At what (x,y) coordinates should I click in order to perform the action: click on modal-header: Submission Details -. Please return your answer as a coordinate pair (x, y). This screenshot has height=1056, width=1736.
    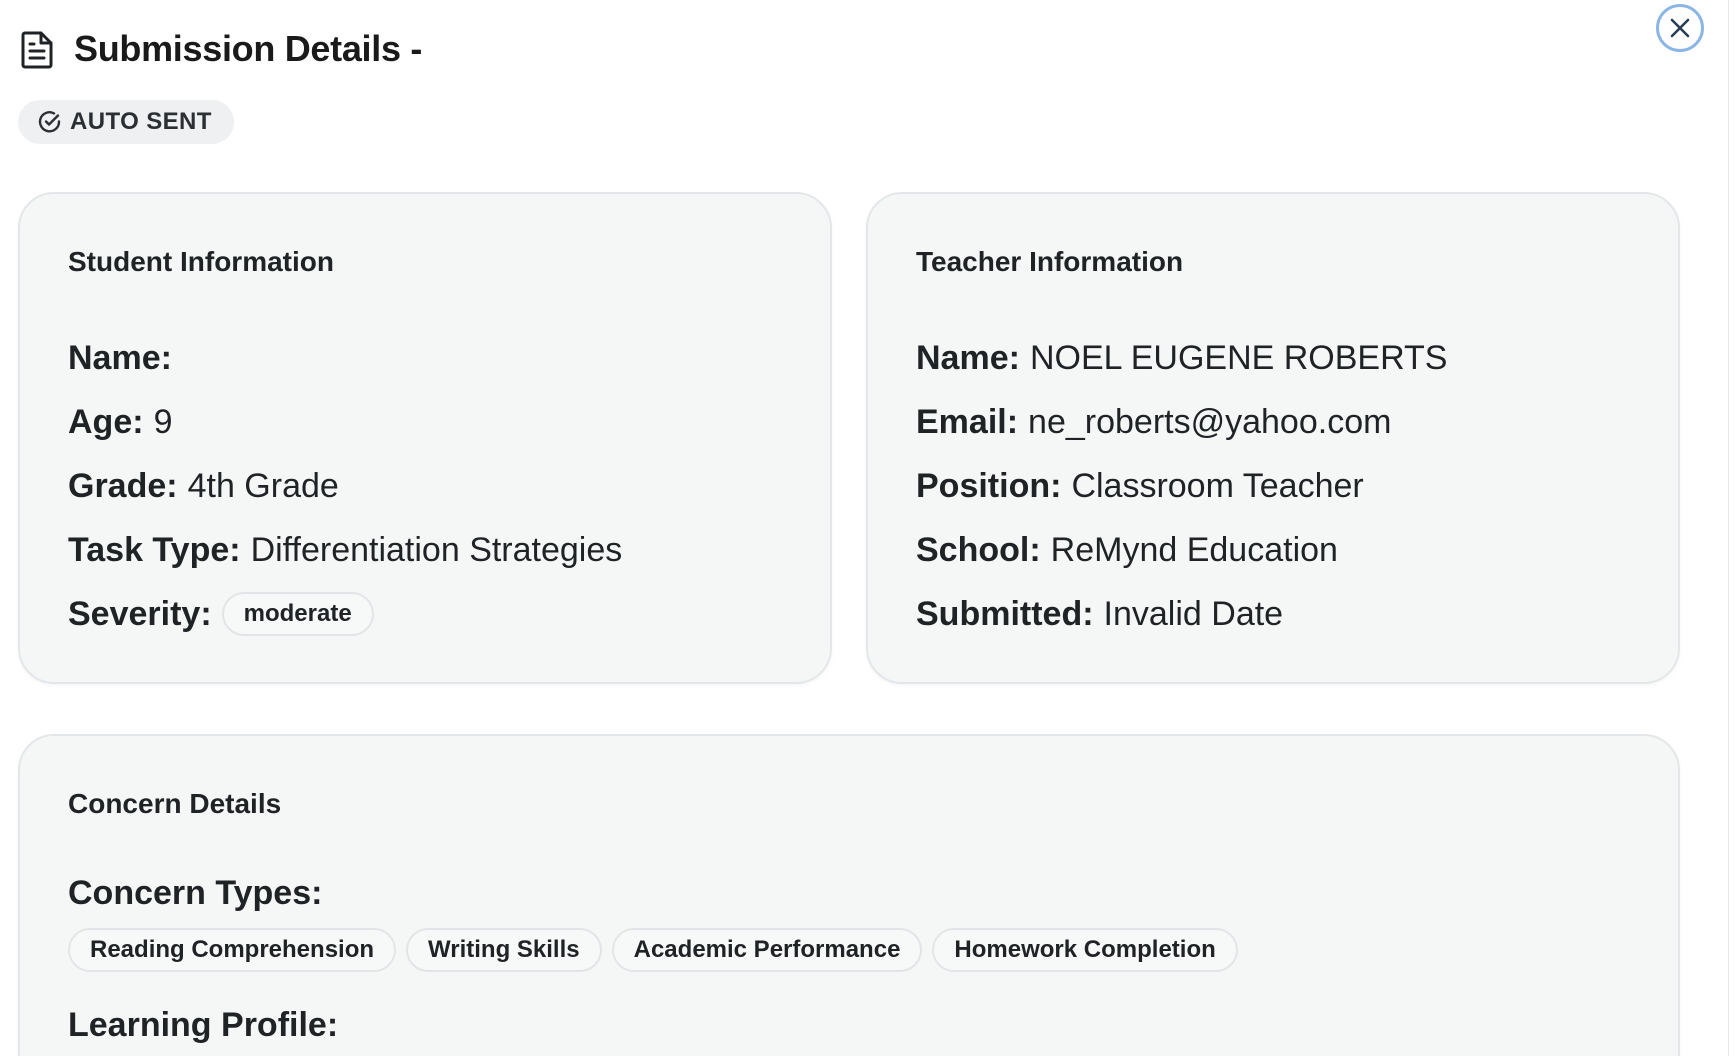
    Looking at the image, I should click on (221, 49).